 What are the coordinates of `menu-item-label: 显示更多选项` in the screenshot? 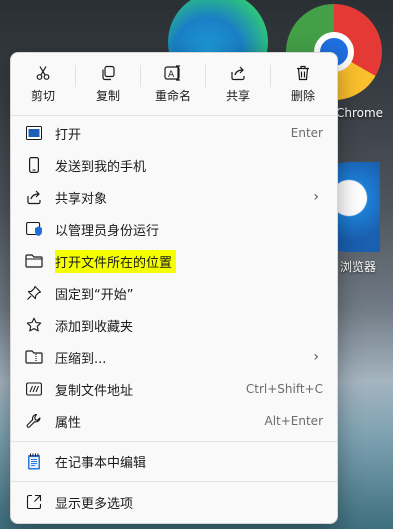 It's located at (94, 504).